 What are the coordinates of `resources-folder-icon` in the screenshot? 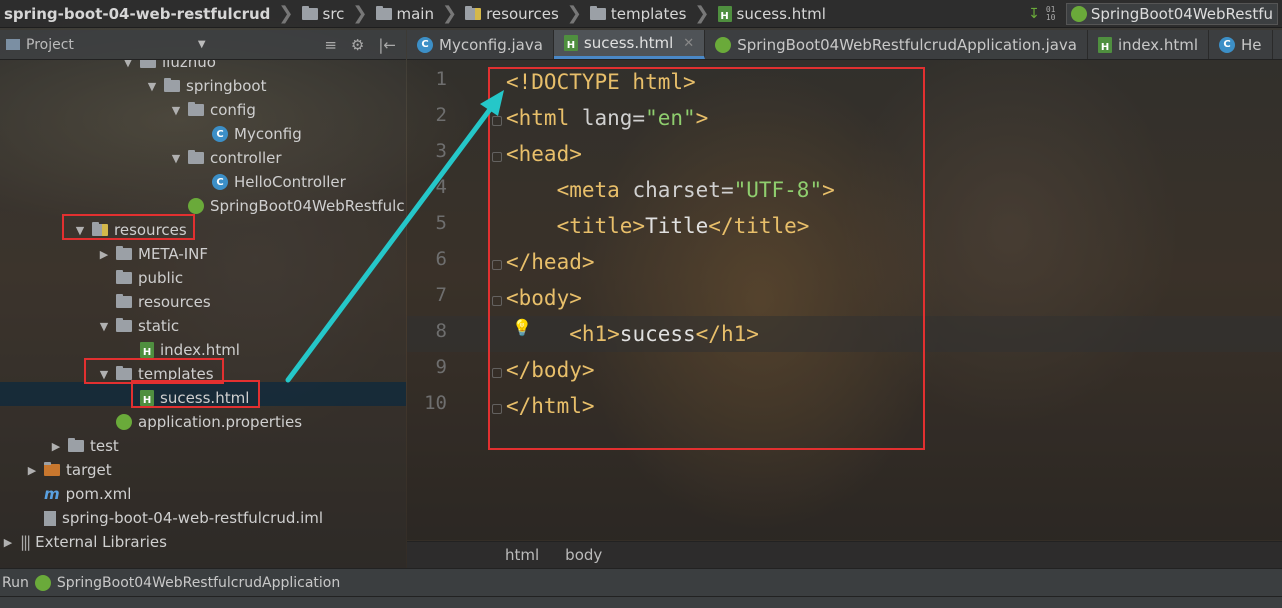 It's located at (473, 12).